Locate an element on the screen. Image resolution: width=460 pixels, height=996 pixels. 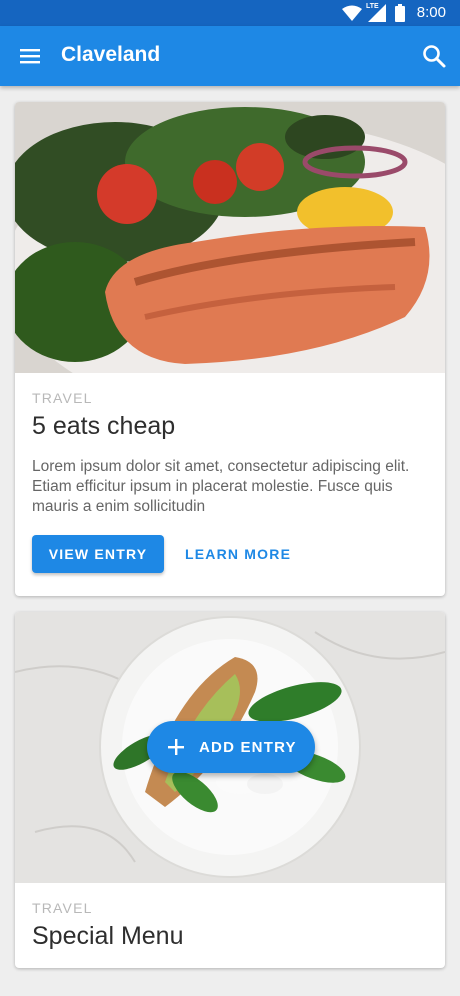
battery-icon is located at coordinates (400, 13).